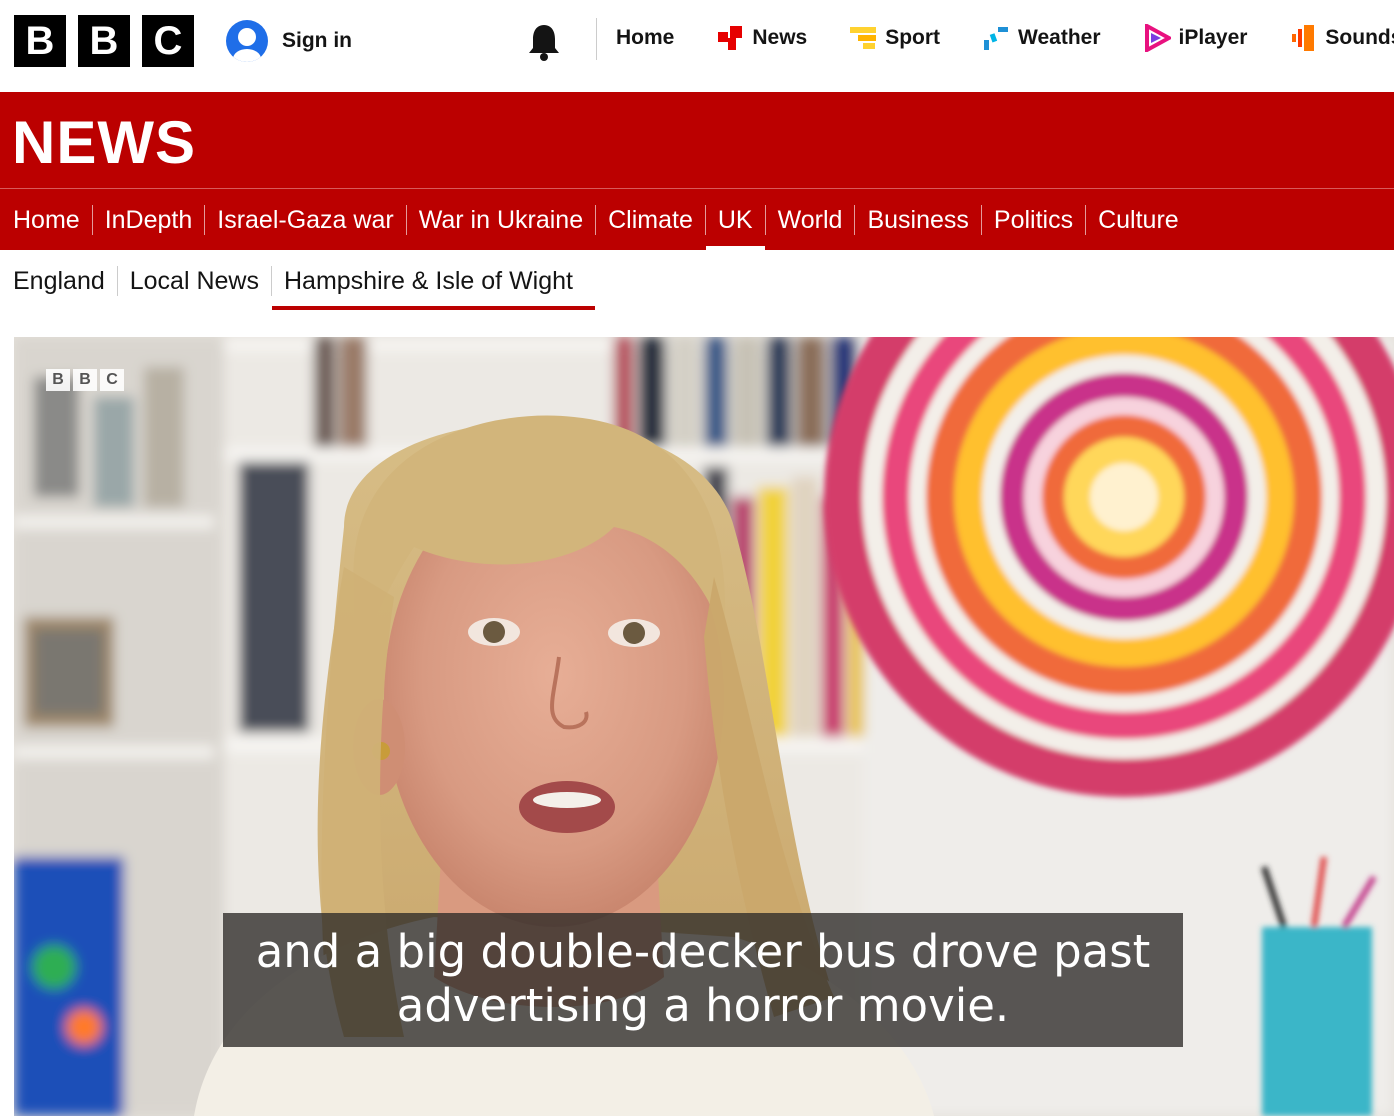  What do you see at coordinates (650, 220) in the screenshot?
I see `nav-climate: Climate` at bounding box center [650, 220].